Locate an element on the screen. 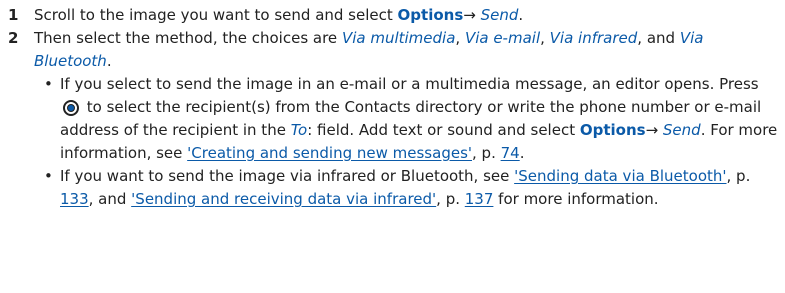  link-page-137: 137 is located at coordinates (479, 199).